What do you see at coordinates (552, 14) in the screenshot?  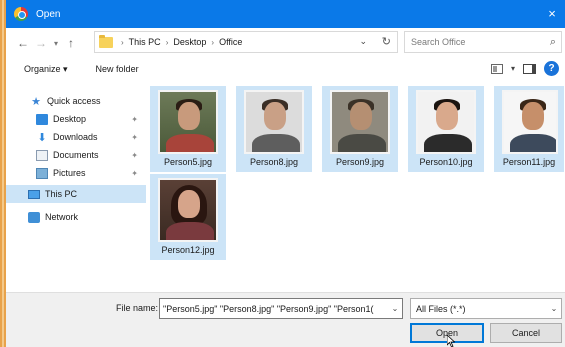 I see `close-button: ×` at bounding box center [552, 14].